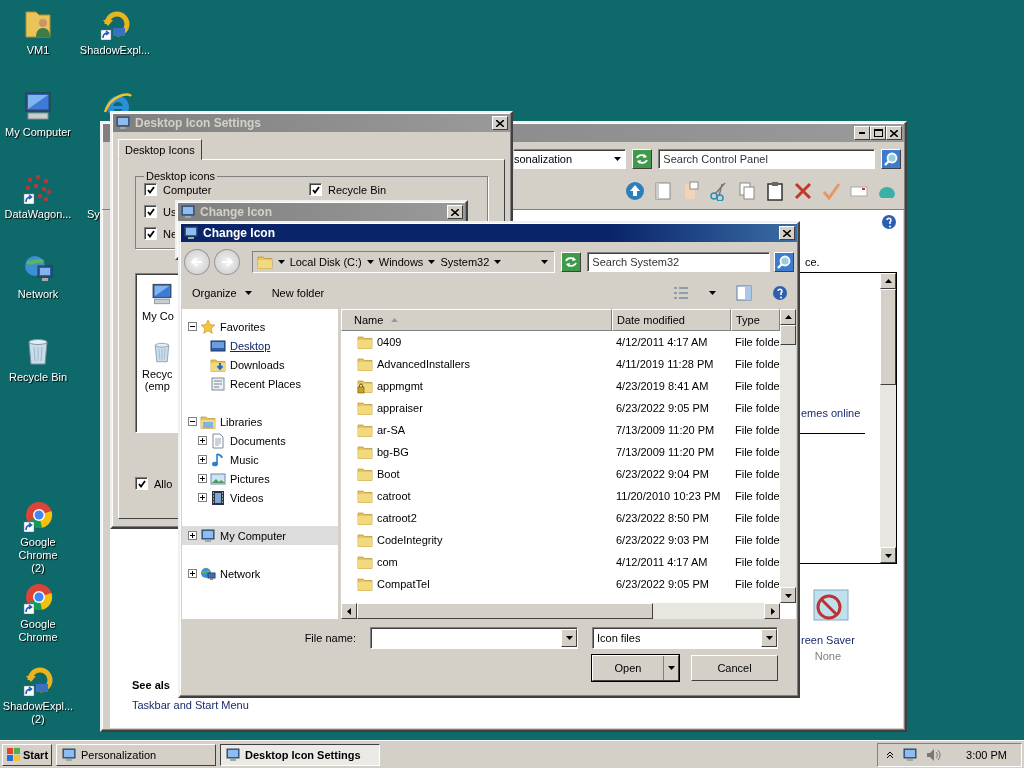  I want to click on nav-item: Recent Places, so click(260, 383).